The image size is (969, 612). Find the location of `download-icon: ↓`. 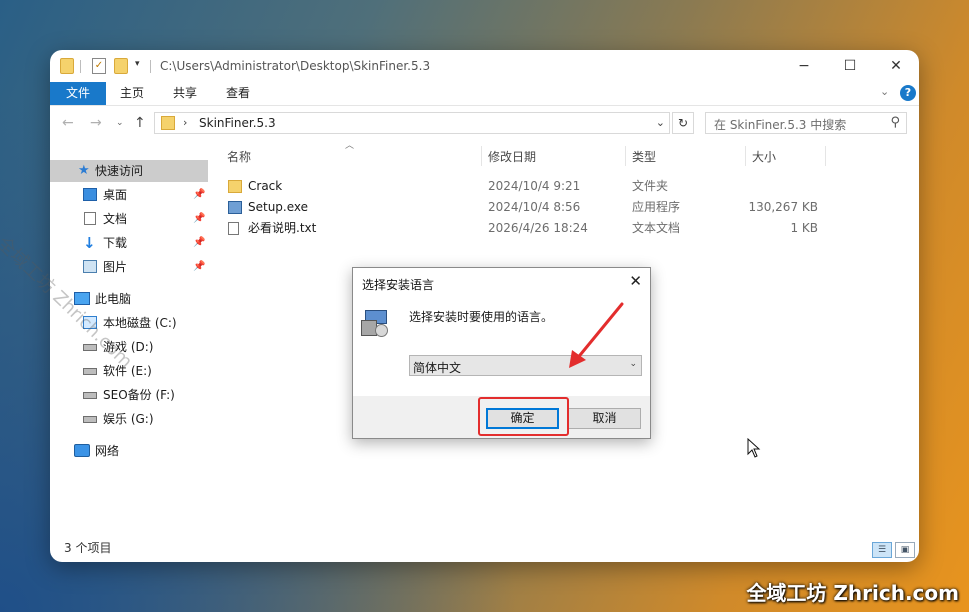

download-icon: ↓ is located at coordinates (89, 243).